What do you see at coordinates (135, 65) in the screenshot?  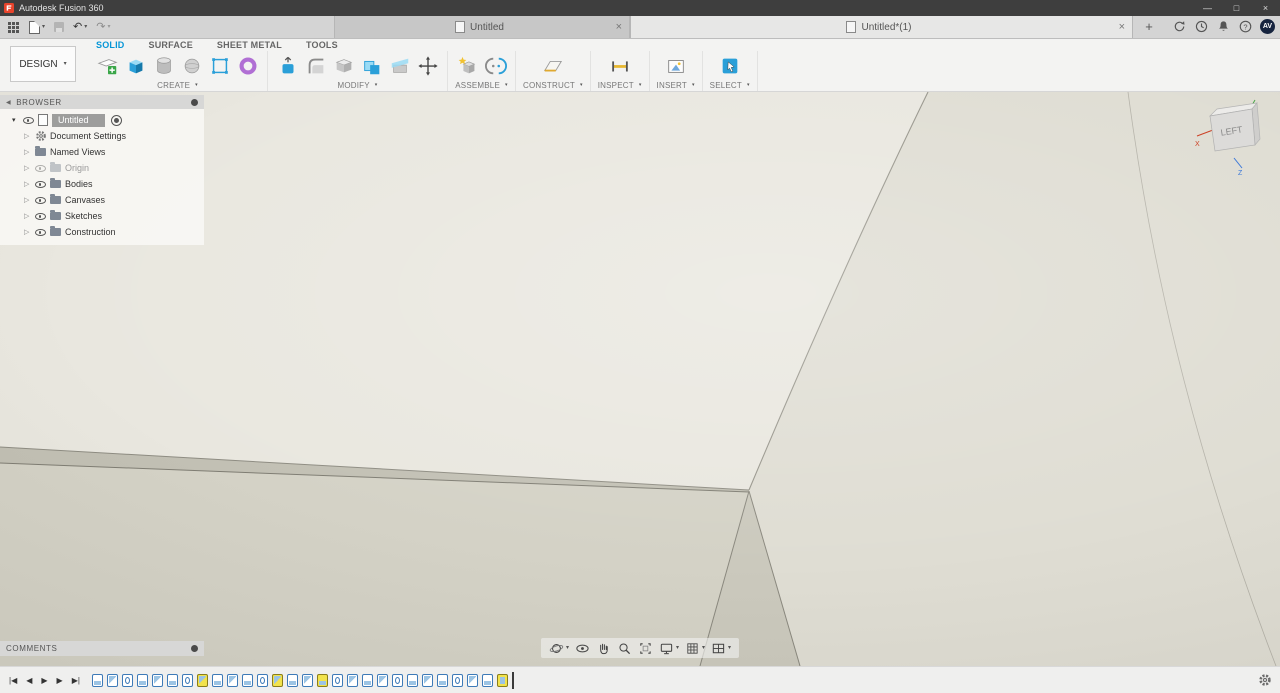 I see `box-button` at bounding box center [135, 65].